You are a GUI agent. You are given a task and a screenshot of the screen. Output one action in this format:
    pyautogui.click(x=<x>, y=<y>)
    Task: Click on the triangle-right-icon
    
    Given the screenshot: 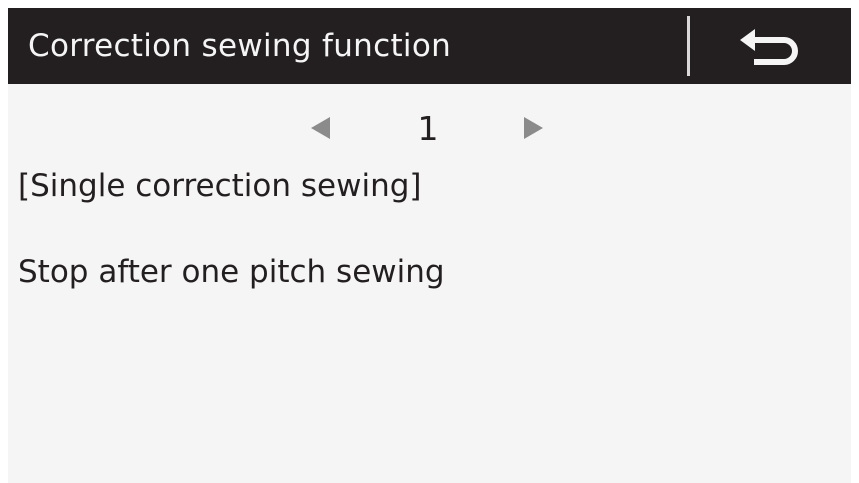 What is the action you would take?
    pyautogui.click(x=533, y=128)
    